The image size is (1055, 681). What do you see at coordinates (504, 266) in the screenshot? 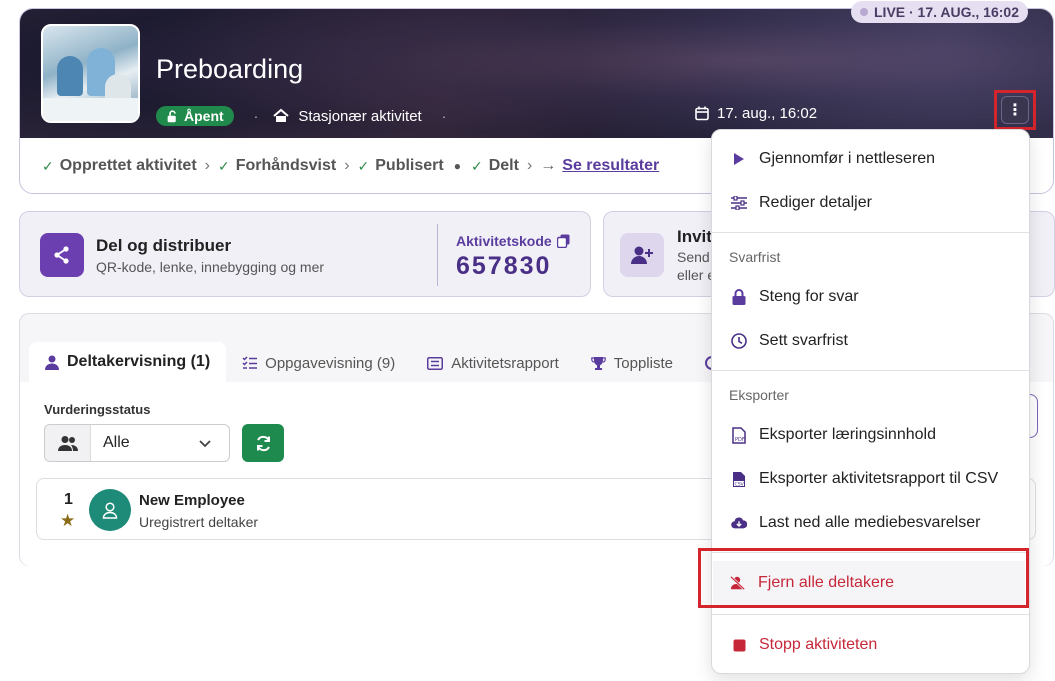
I see `activity-code-value: 657830` at bounding box center [504, 266].